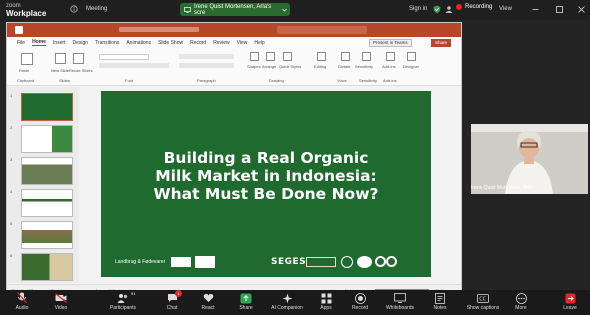  I want to click on ribbon-group-label: Font, so click(129, 80).